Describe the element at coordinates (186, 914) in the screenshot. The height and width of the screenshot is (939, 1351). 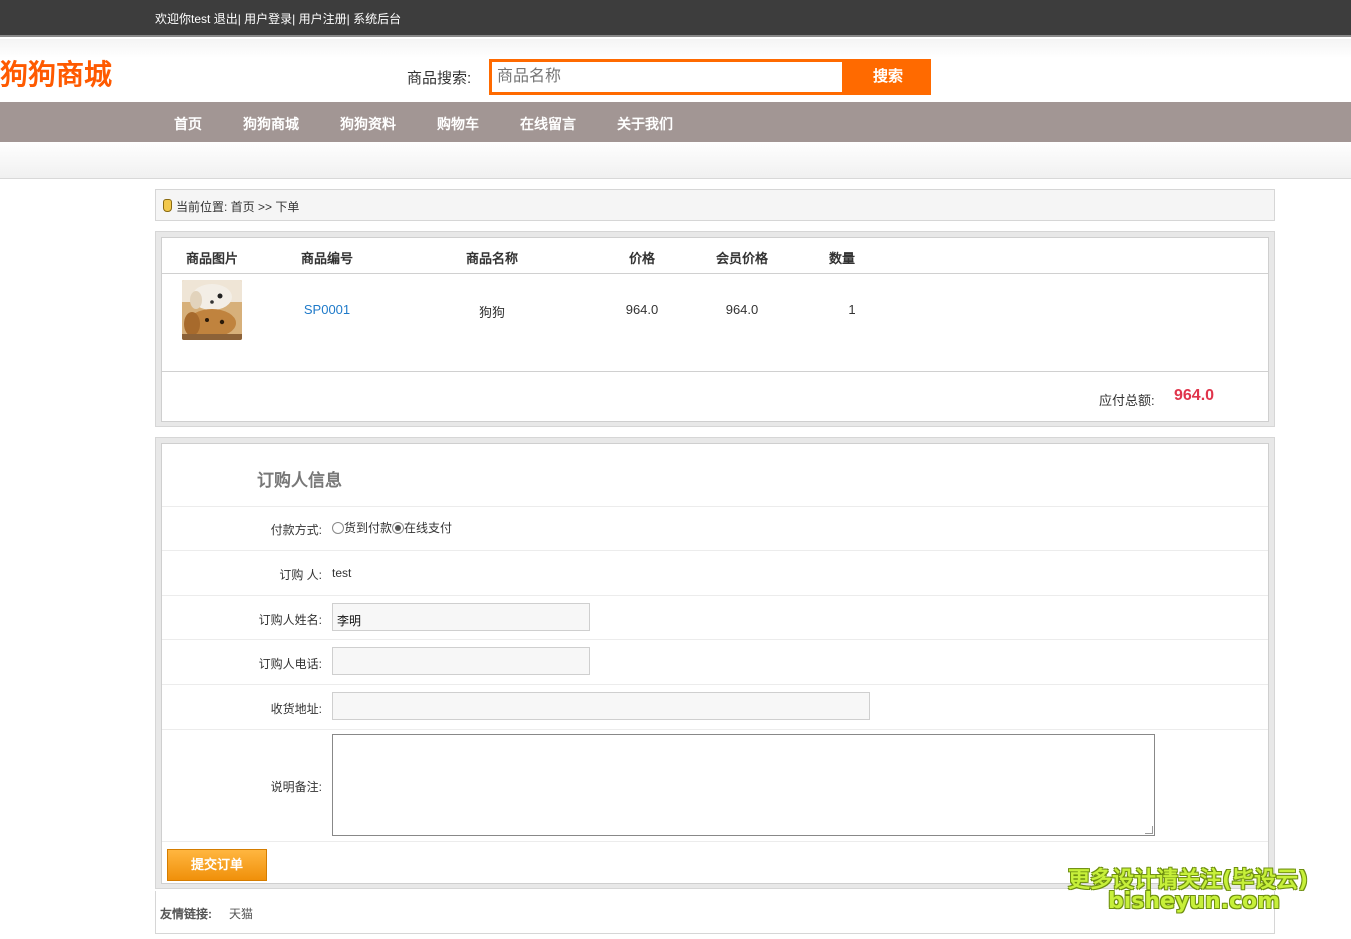
I see `friend-links-label: 友情链接:` at that location.